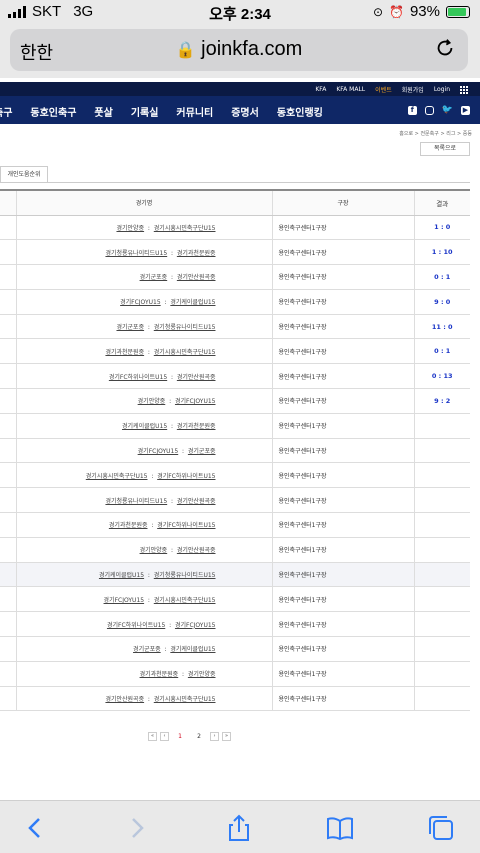 The image size is (480, 853). I want to click on table-row: 경기시흥시민축구단U15 : 경기FC하위나이트U15 용인축구센터1구장, so click(235, 475).